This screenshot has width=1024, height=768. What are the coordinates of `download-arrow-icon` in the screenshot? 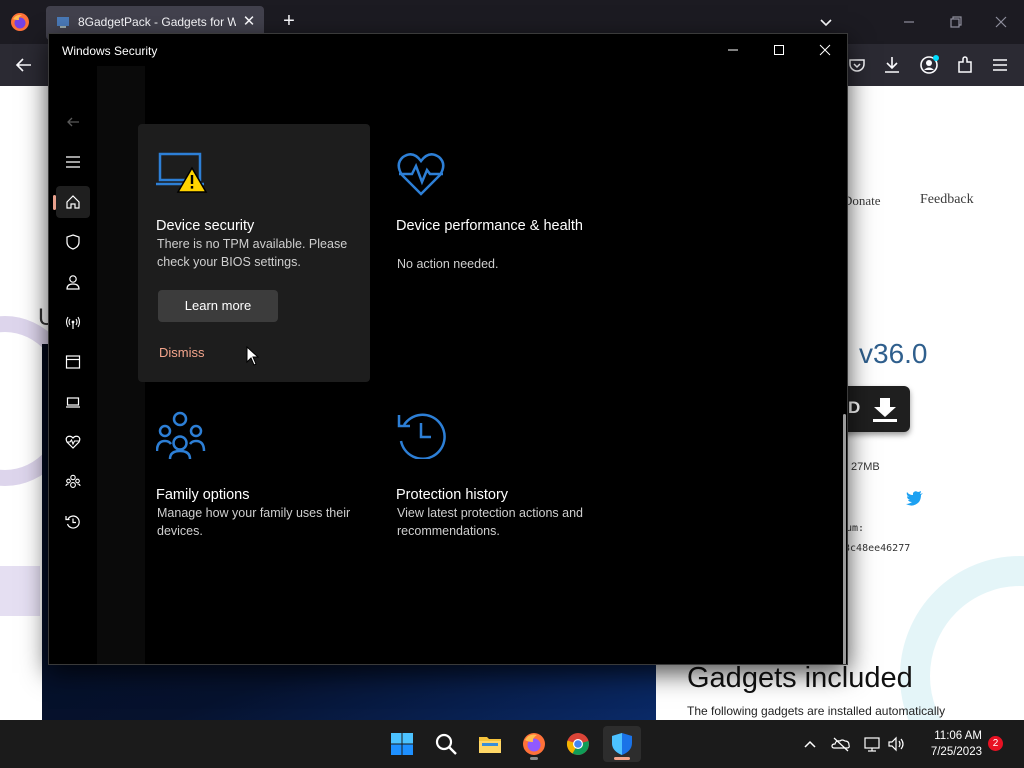 It's located at (885, 410).